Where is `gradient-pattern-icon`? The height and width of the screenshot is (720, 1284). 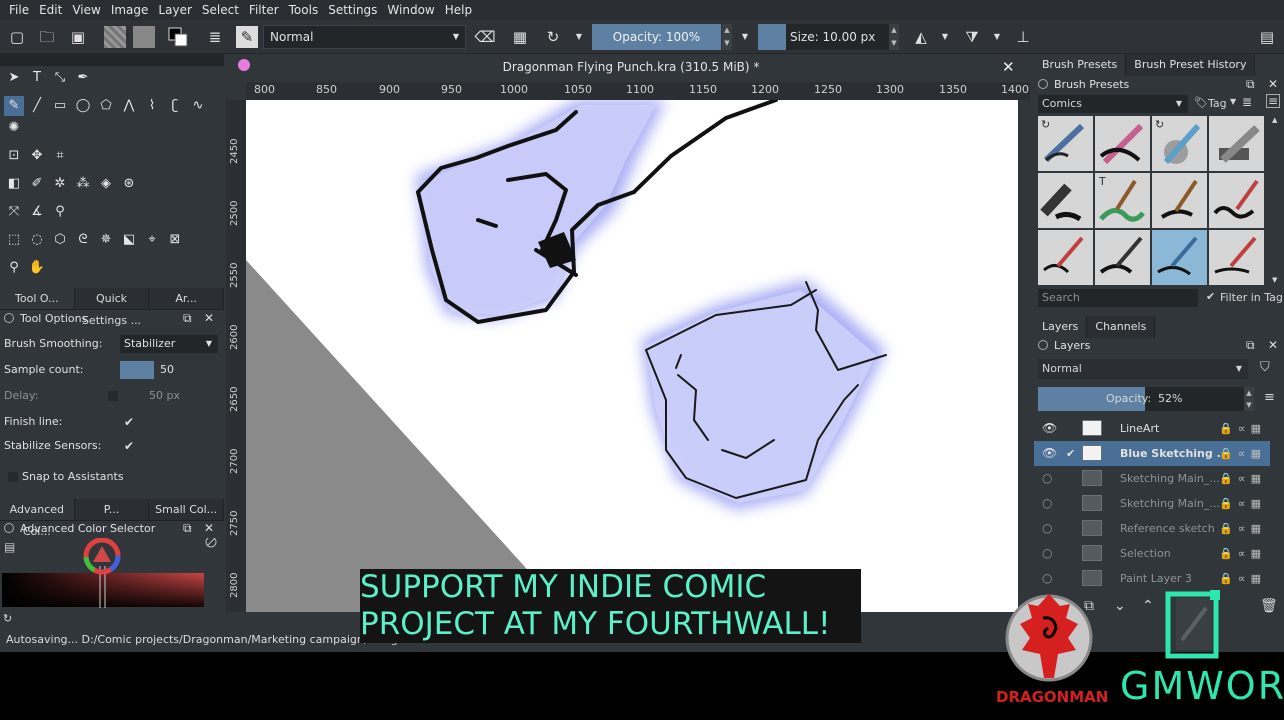
gradient-pattern-icon is located at coordinates (115, 37).